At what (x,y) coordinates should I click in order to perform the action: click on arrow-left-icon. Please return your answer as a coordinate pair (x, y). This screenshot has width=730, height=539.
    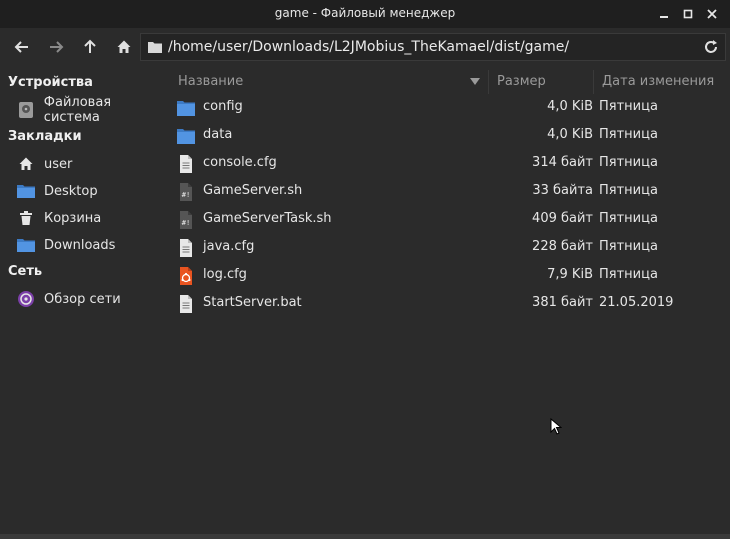
    Looking at the image, I should click on (21, 47).